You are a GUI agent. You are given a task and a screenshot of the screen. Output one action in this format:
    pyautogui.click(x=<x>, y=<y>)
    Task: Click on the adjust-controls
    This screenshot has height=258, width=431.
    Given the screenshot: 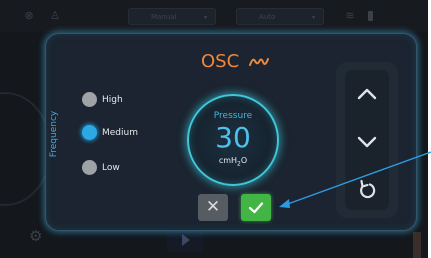 What is the action you would take?
    pyautogui.click(x=367, y=140)
    